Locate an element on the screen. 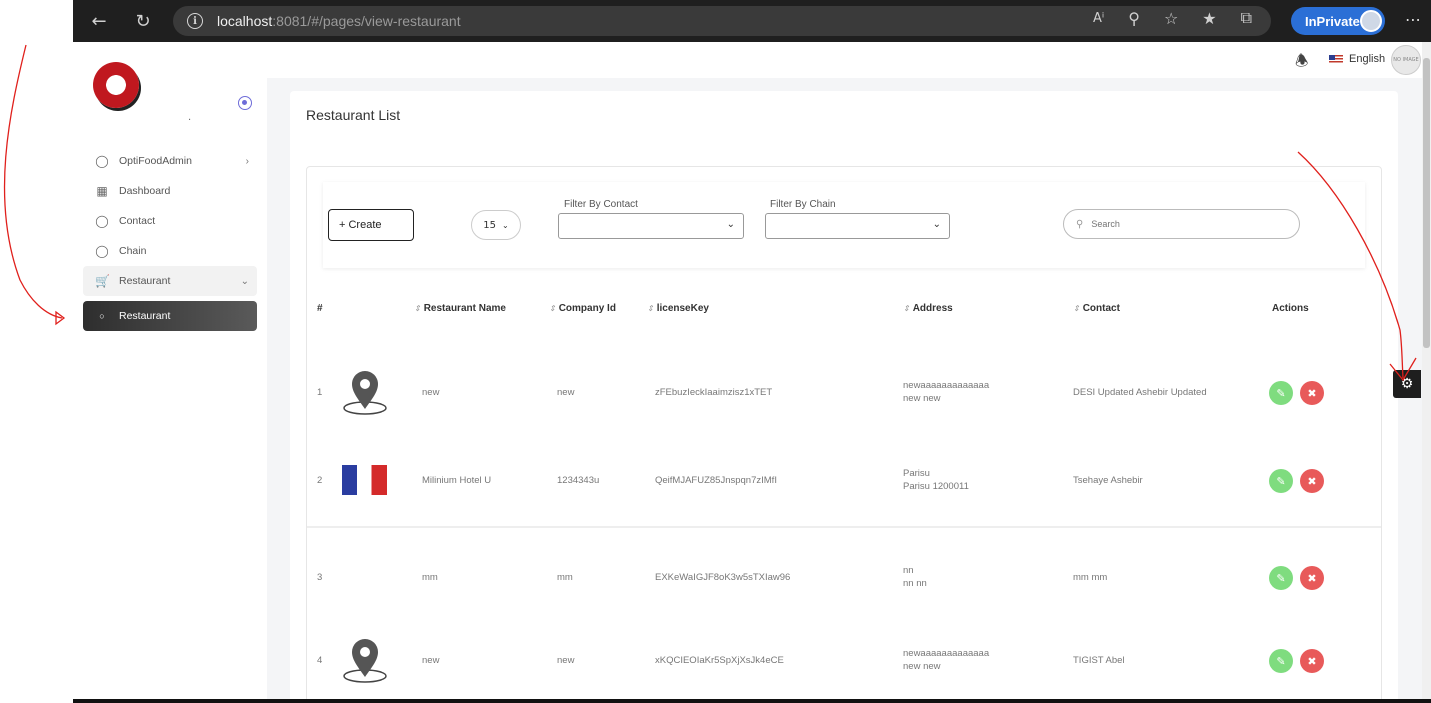 This screenshot has height=703, width=1431. app-logo is located at coordinates (116, 85).